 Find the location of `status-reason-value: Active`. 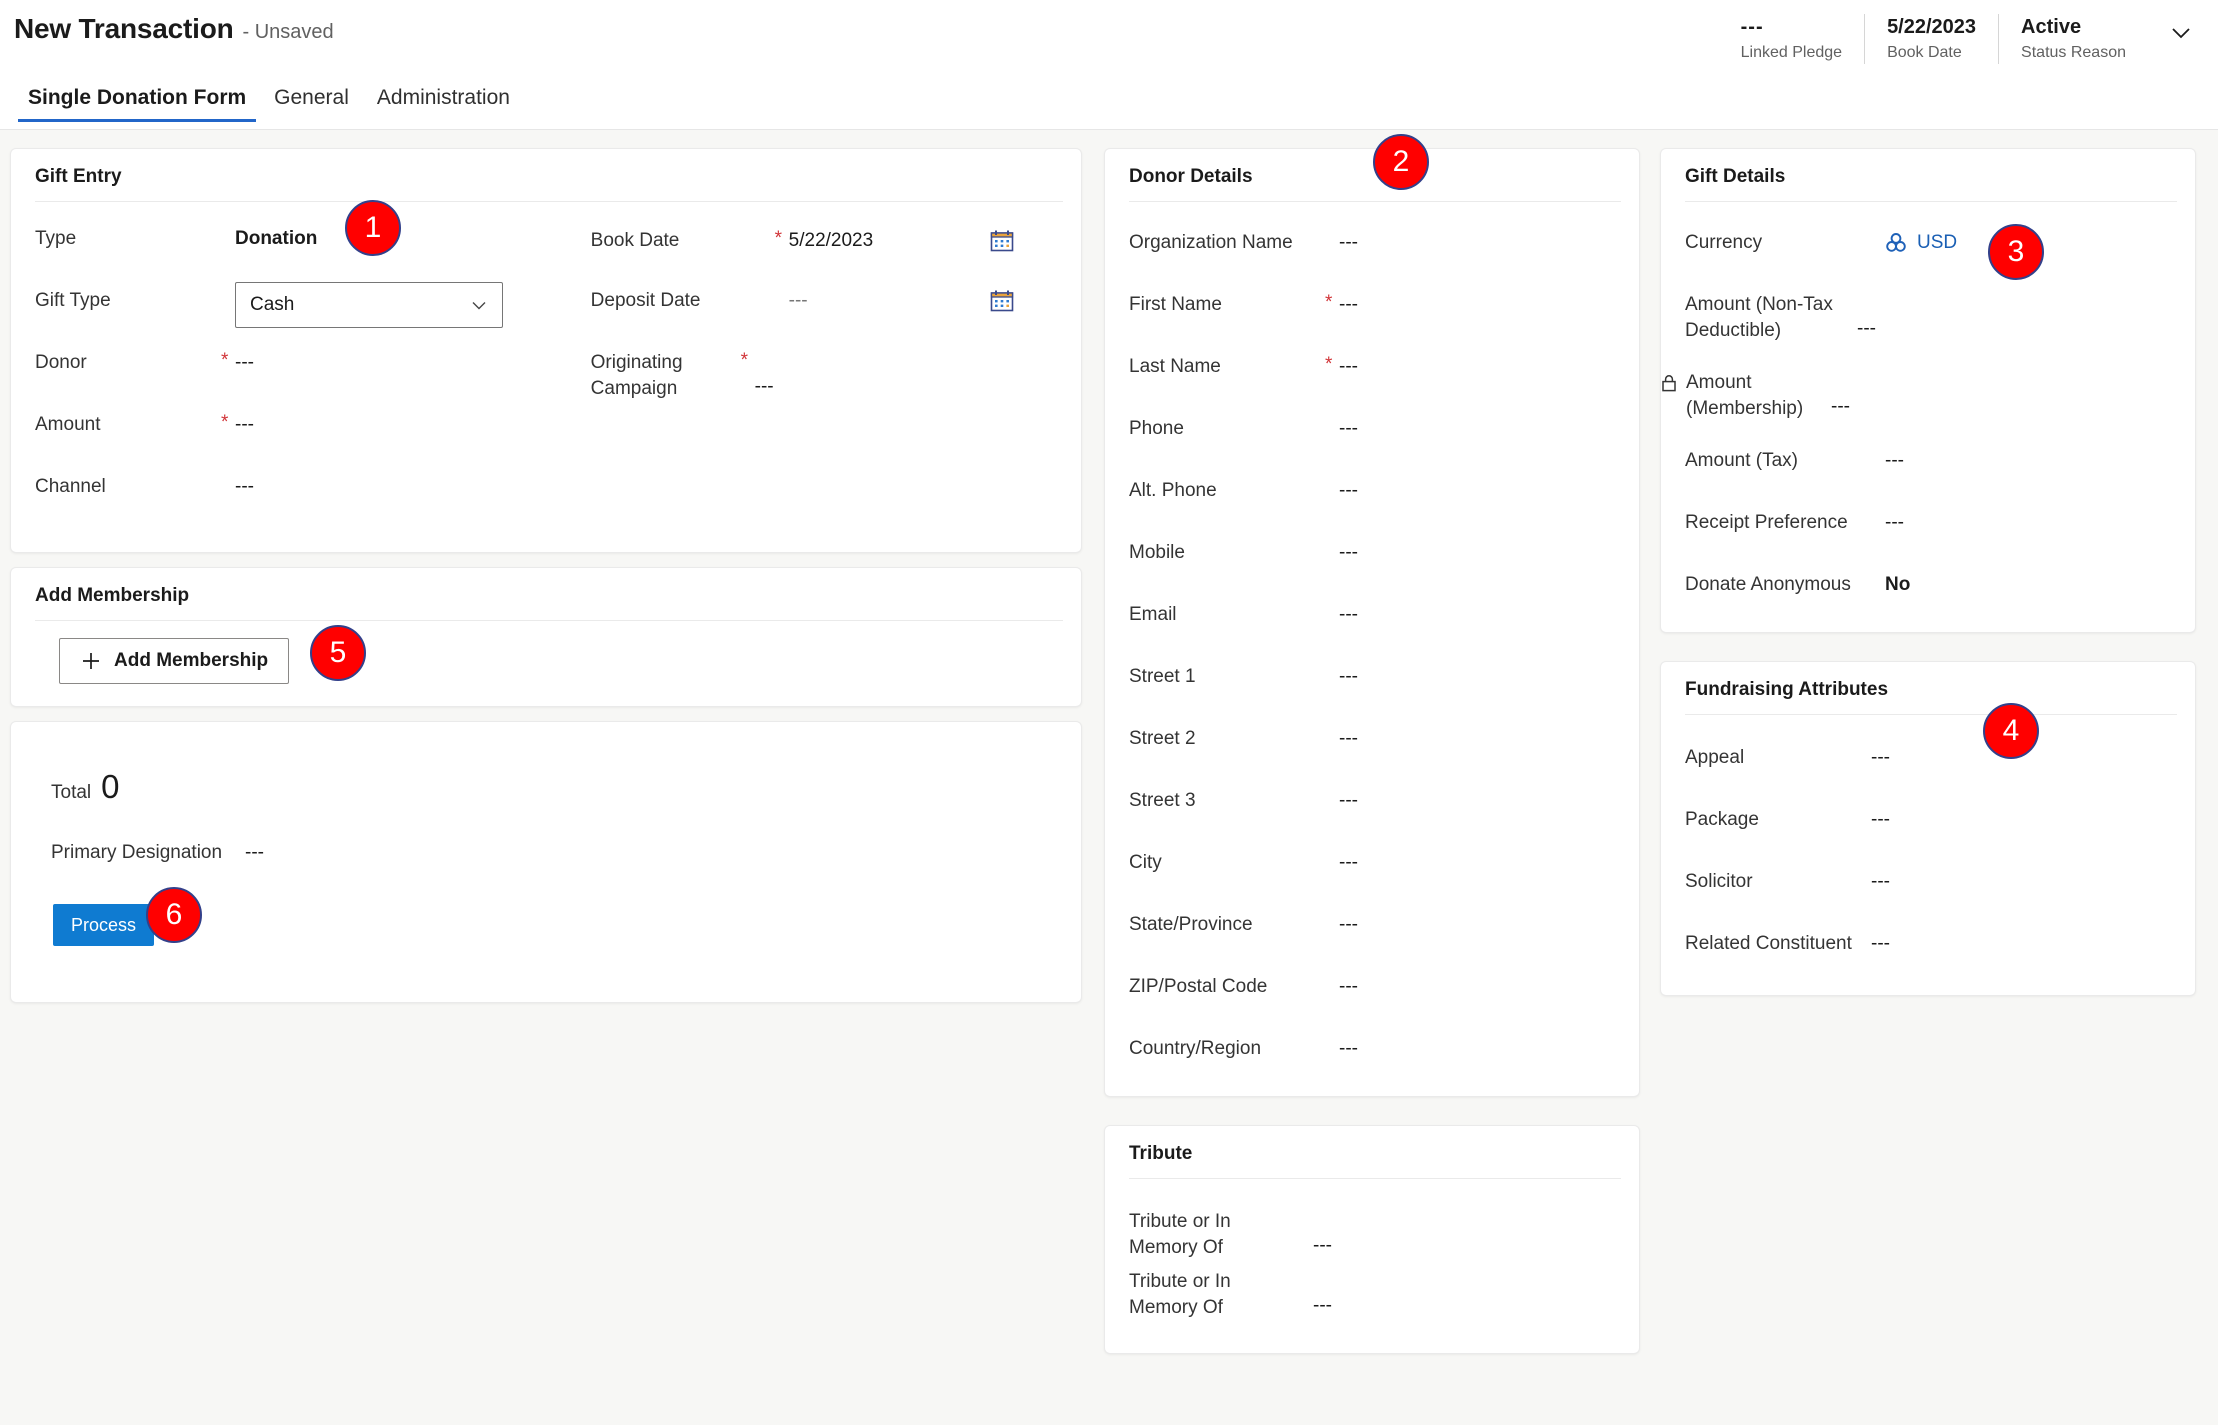

status-reason-value: Active is located at coordinates (2051, 27).